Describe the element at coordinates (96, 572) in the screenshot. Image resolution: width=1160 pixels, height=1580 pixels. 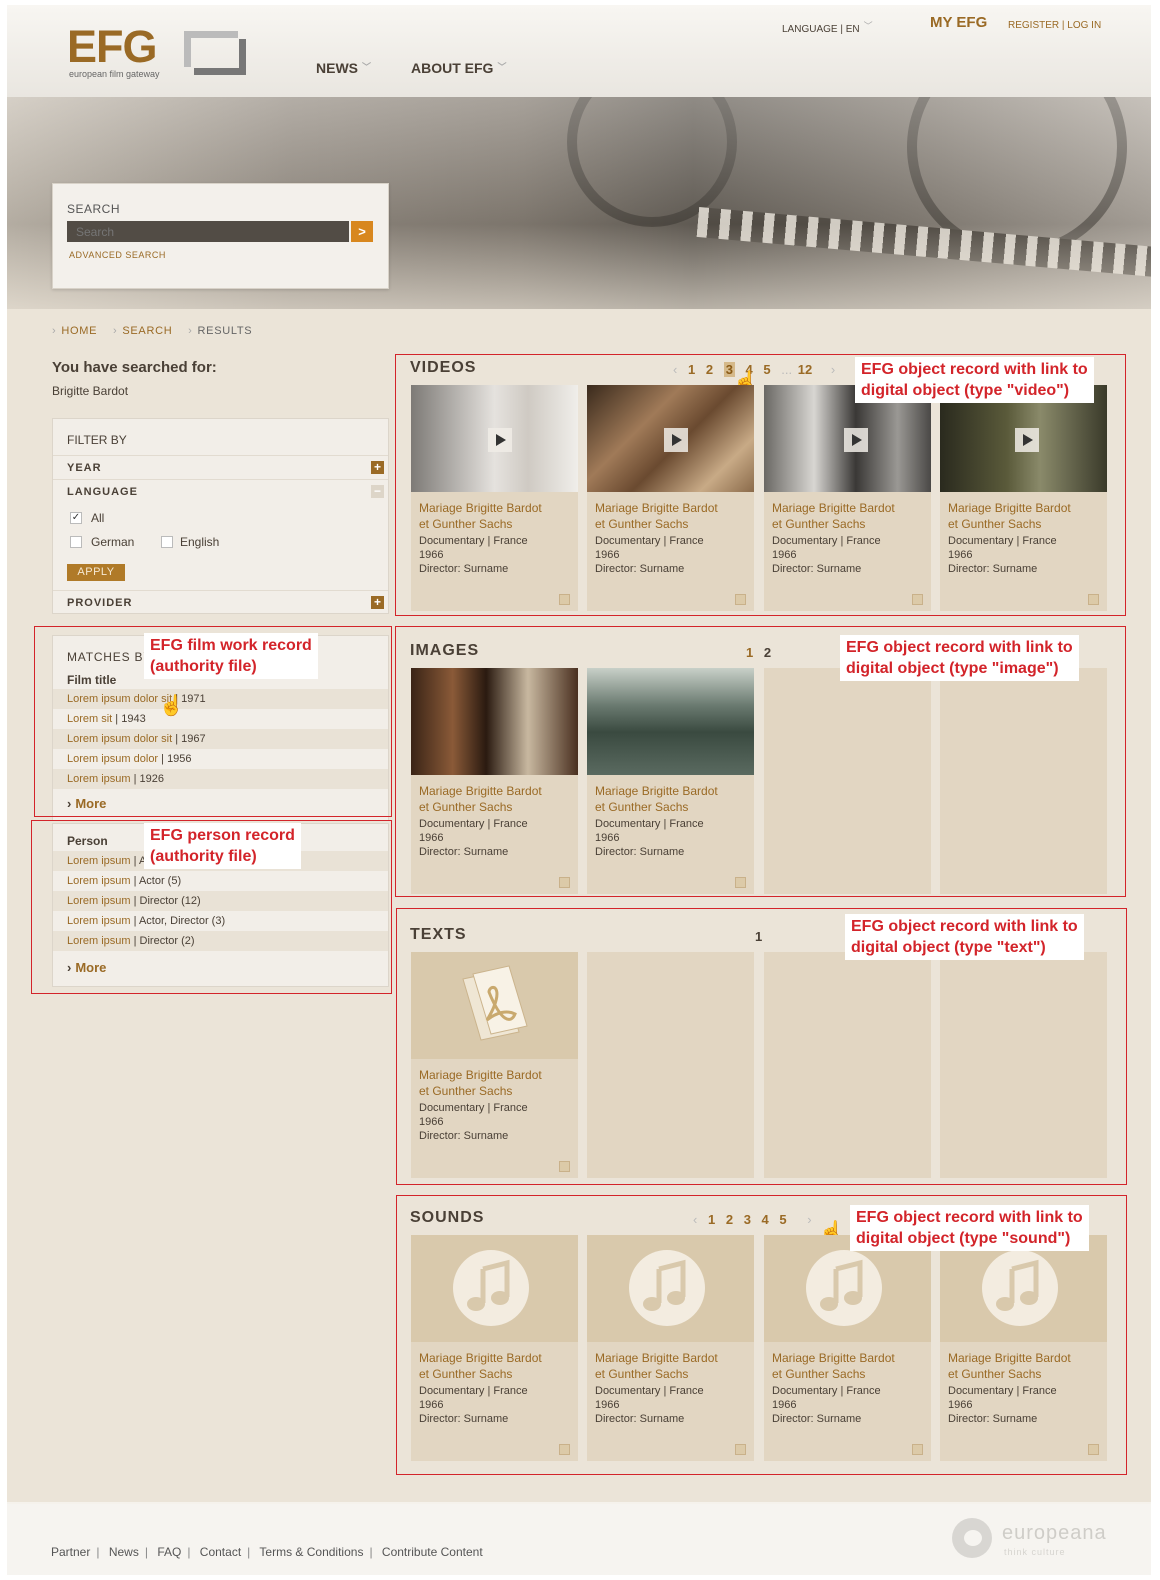
I see `apply-button: APPLY` at that location.